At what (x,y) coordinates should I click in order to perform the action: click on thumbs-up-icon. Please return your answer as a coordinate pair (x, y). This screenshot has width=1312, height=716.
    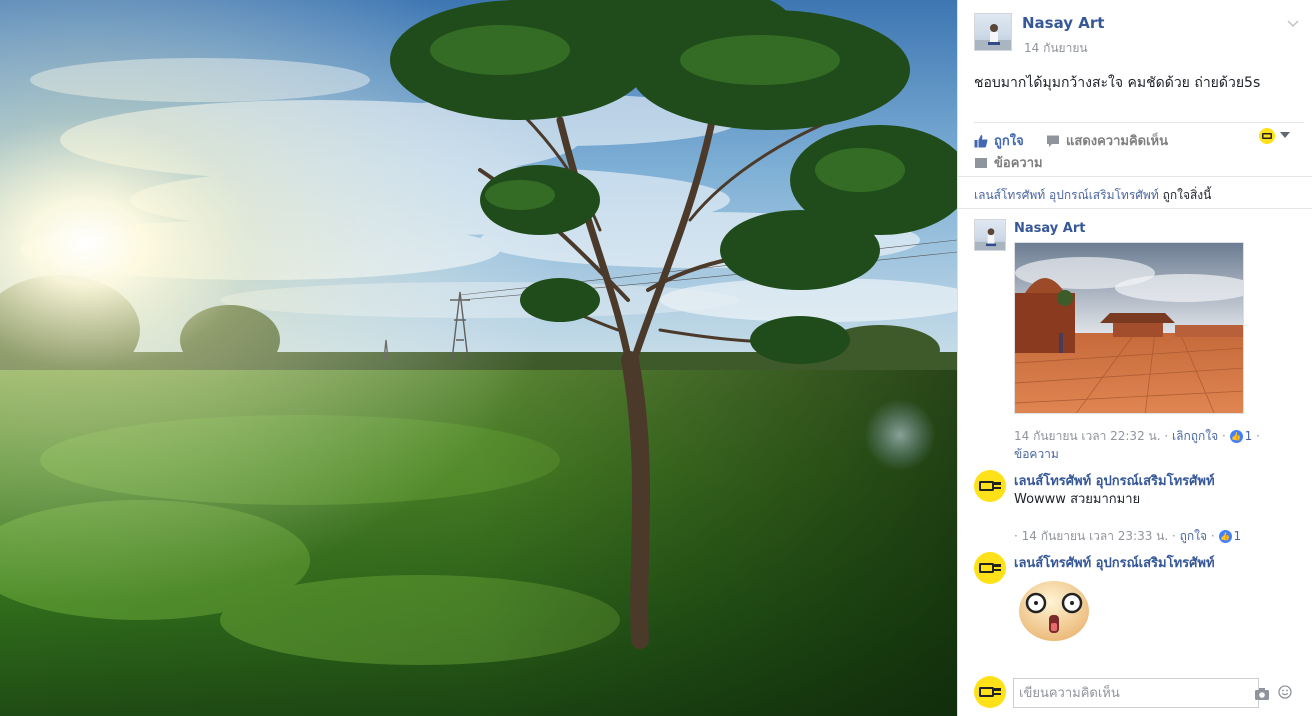
    Looking at the image, I should click on (981, 140).